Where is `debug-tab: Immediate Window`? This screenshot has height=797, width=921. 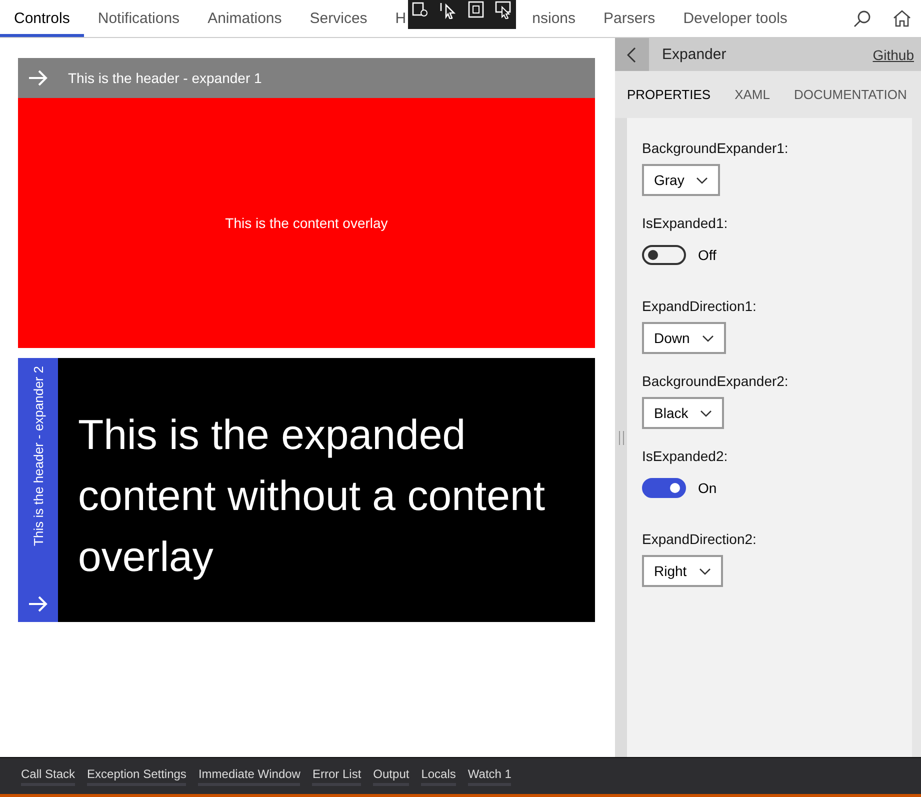 debug-tab: Immediate Window is located at coordinates (249, 776).